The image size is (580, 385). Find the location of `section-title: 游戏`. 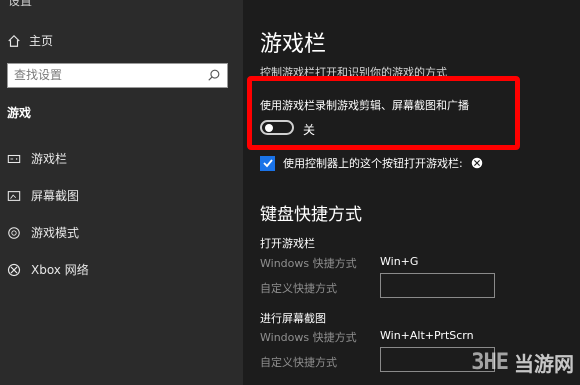

section-title: 游戏 is located at coordinates (19, 113).